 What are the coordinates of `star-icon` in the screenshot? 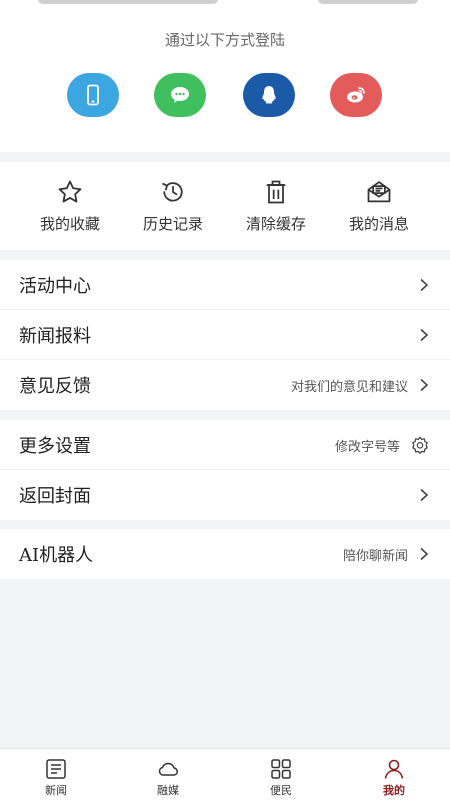 It's located at (70, 191).